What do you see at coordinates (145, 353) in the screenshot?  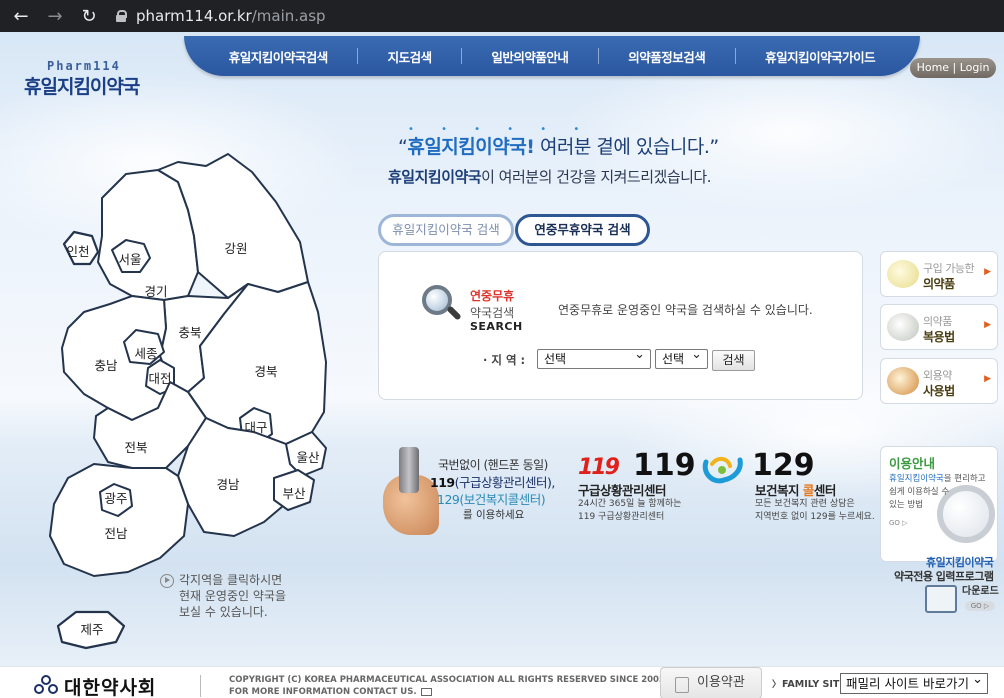 I see `map-label-sejong: 세종` at bounding box center [145, 353].